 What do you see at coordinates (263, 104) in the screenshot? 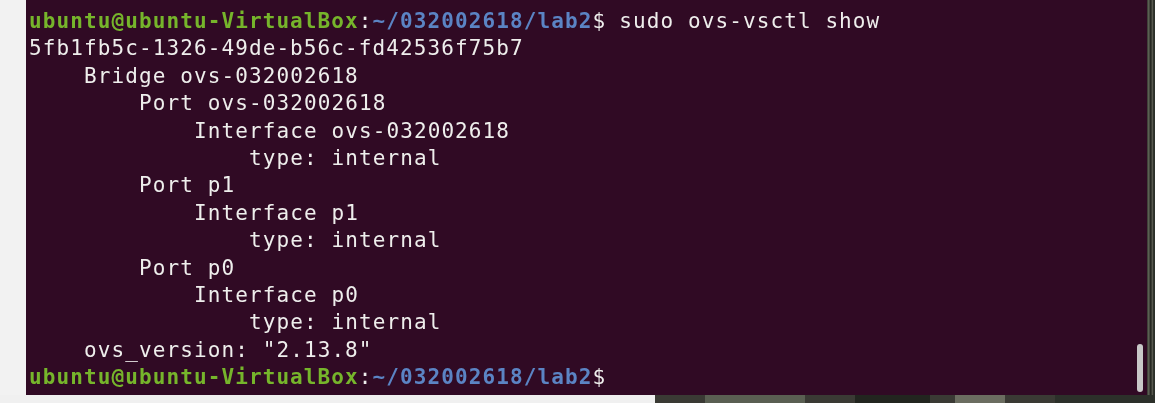
I see `output-line: Port ovs-032002618` at bounding box center [263, 104].